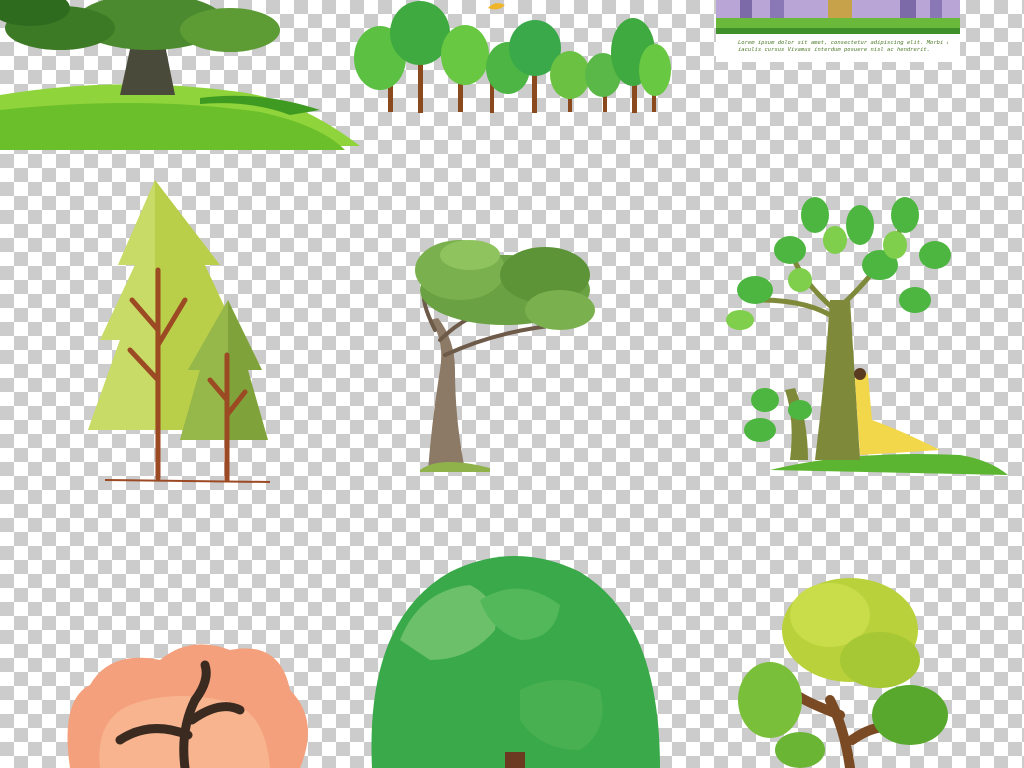  What do you see at coordinates (512, 57) in the screenshot?
I see `row-of-round-trees-icon` at bounding box center [512, 57].